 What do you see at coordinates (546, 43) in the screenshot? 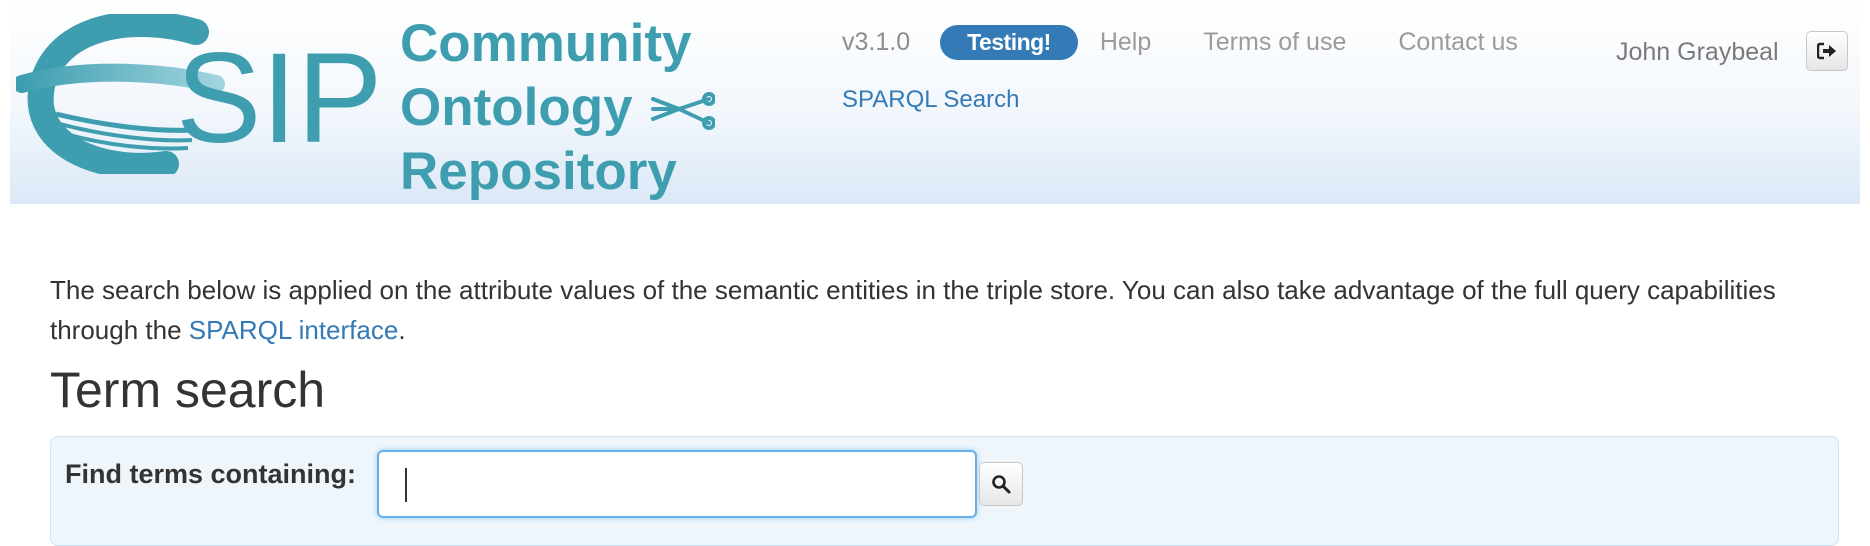
I see `brand-line-community: Community` at bounding box center [546, 43].